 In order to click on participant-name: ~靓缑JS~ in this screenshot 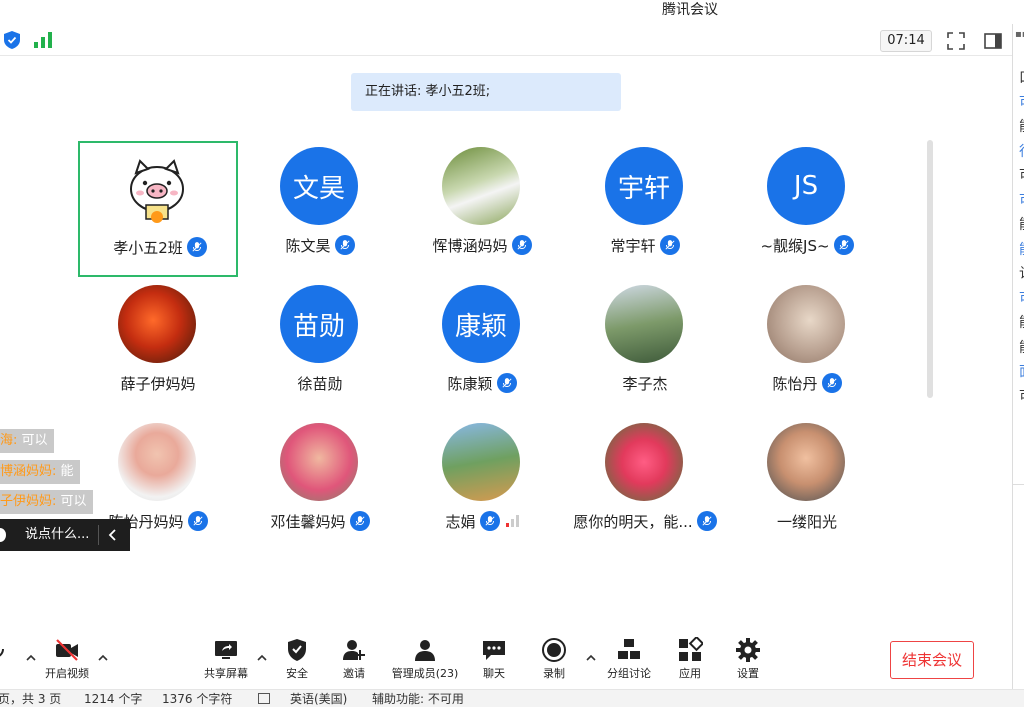, I will do `click(795, 245)`.